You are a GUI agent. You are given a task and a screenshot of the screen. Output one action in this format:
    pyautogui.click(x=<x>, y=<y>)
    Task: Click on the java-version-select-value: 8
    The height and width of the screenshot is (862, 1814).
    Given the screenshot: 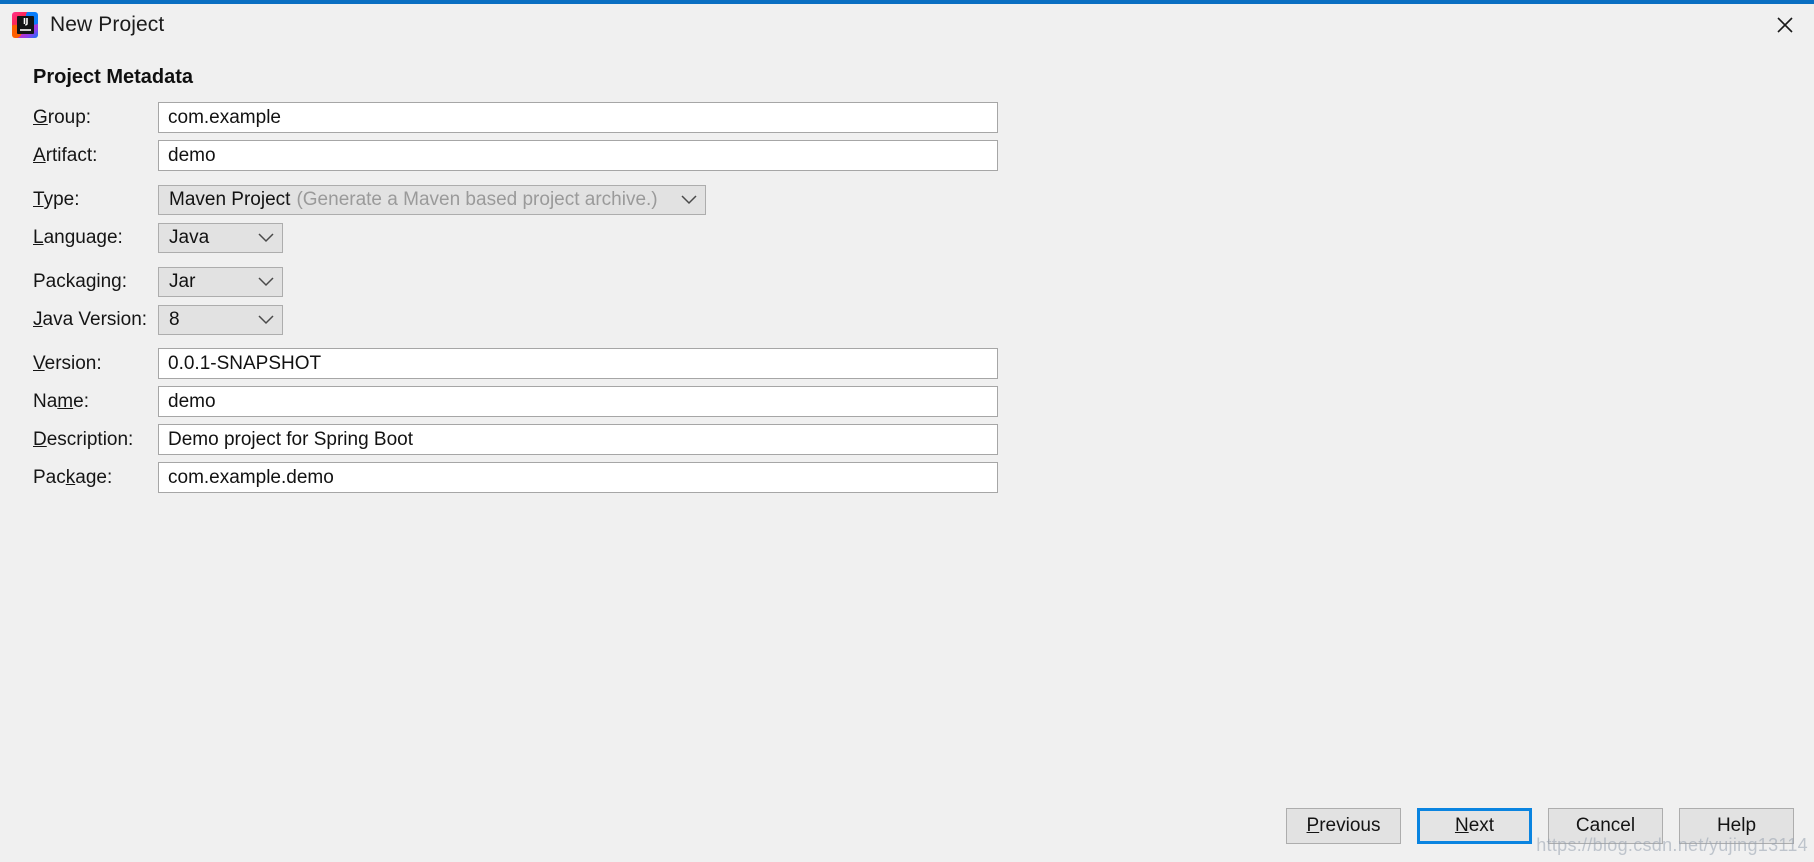 What is the action you would take?
    pyautogui.click(x=174, y=319)
    